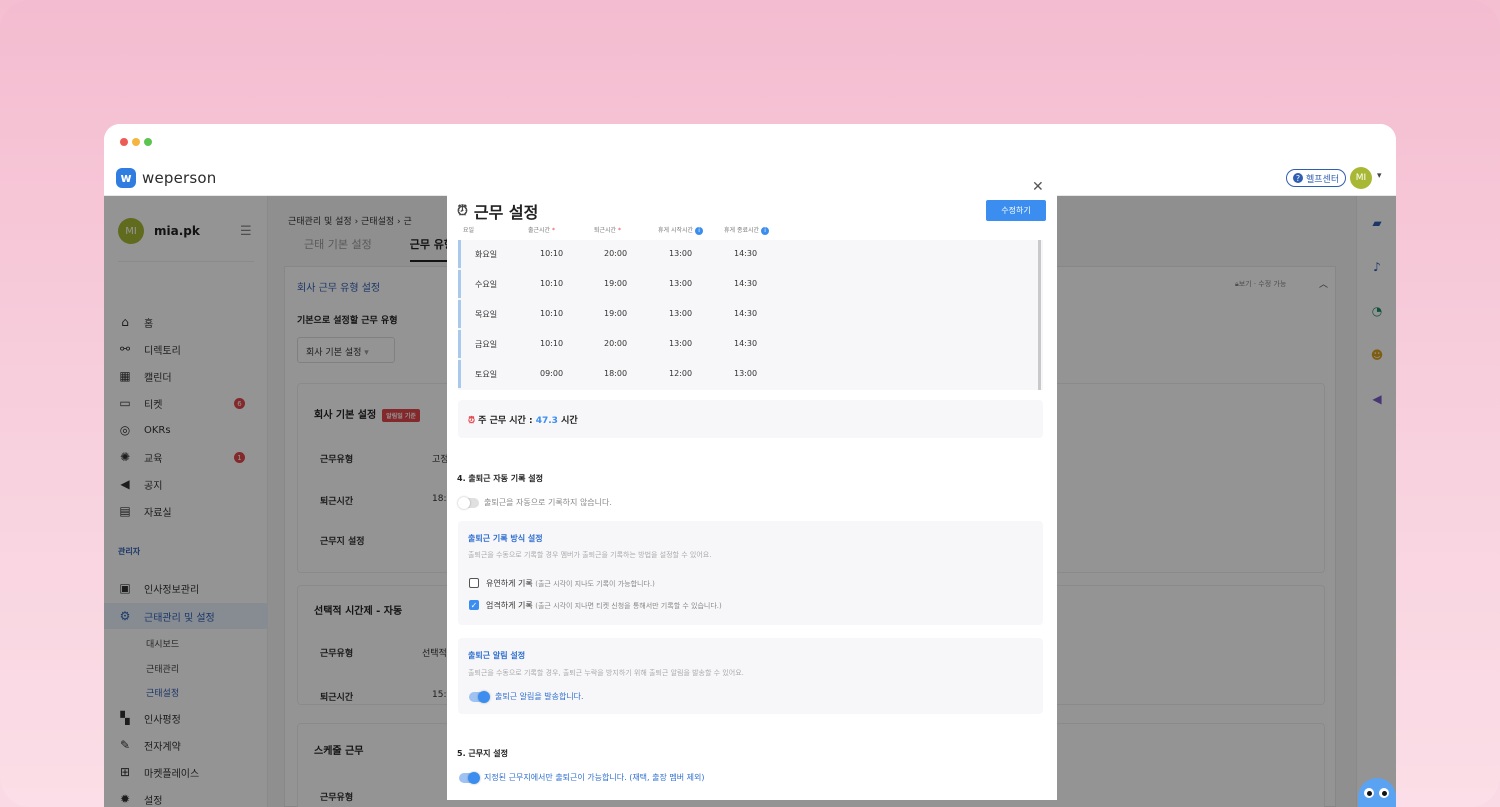  I want to click on day-label: 목요일, so click(486, 314).